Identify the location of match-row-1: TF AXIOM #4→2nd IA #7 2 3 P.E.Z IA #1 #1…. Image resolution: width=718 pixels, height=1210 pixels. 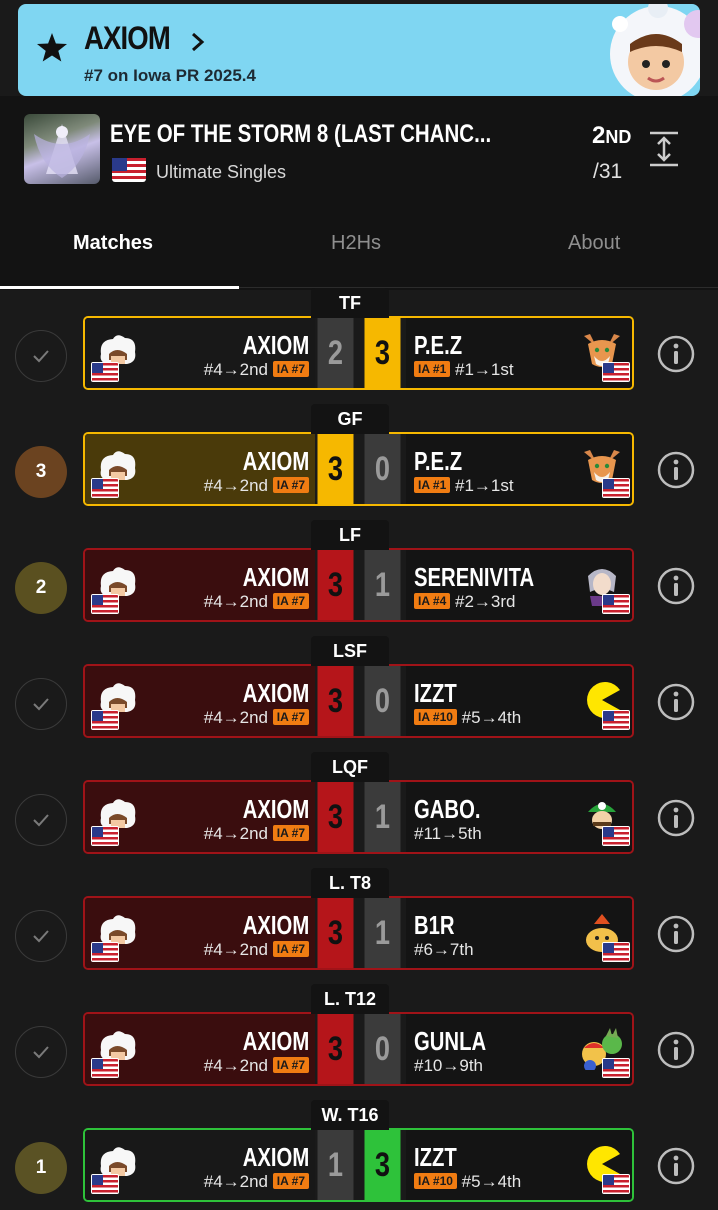
(359, 343).